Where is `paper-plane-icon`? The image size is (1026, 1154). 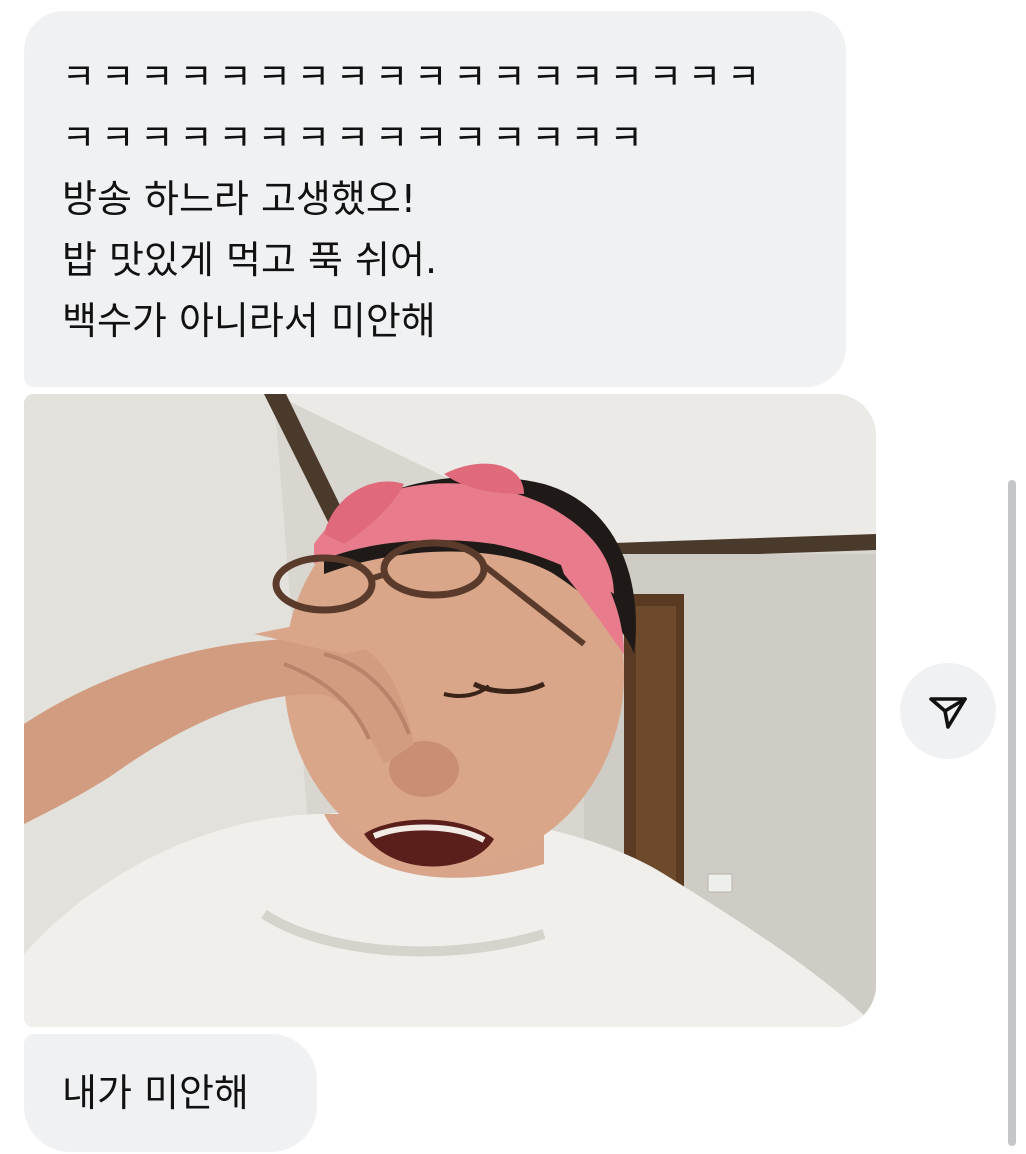 paper-plane-icon is located at coordinates (948, 713).